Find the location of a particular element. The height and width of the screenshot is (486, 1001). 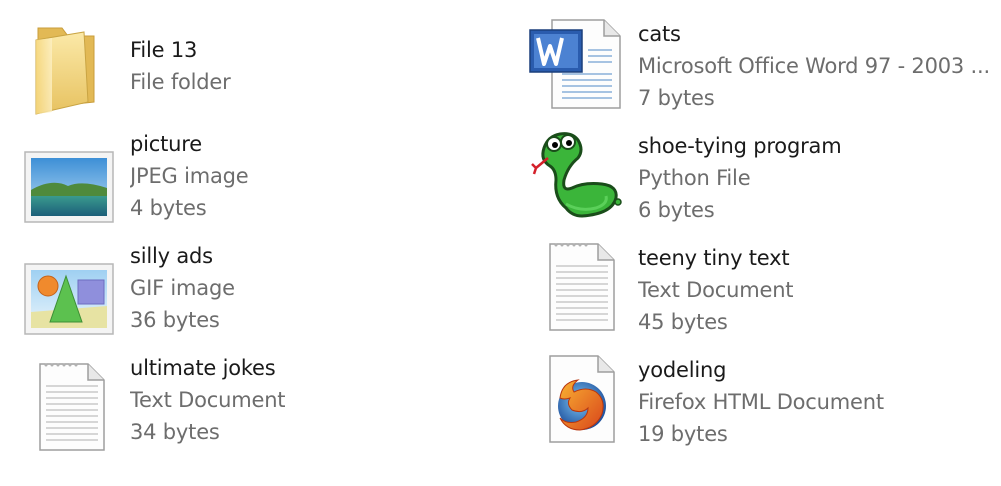

file-name: cats is located at coordinates (659, 34).